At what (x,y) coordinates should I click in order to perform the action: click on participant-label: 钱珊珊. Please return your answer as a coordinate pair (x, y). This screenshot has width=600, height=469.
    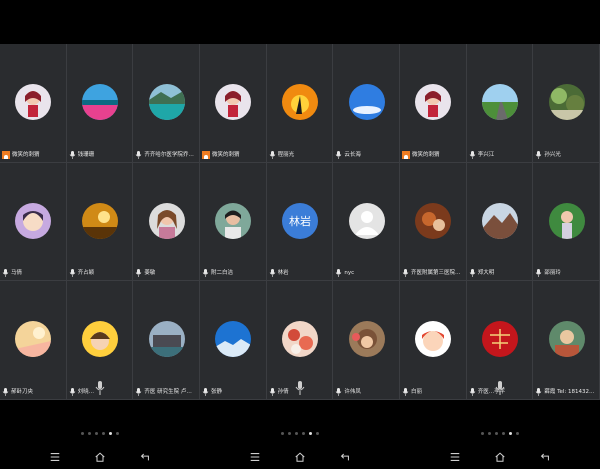
    Looking at the image, I should click on (100, 155).